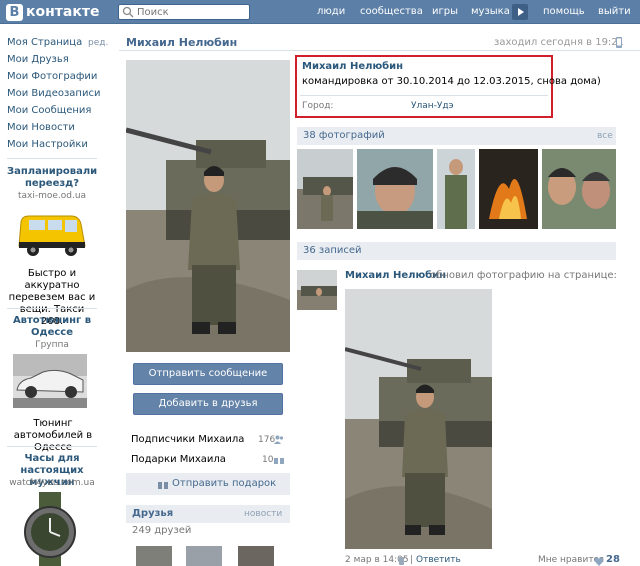  What do you see at coordinates (50, 235) in the screenshot?
I see `ad-taxi-image` at bounding box center [50, 235].